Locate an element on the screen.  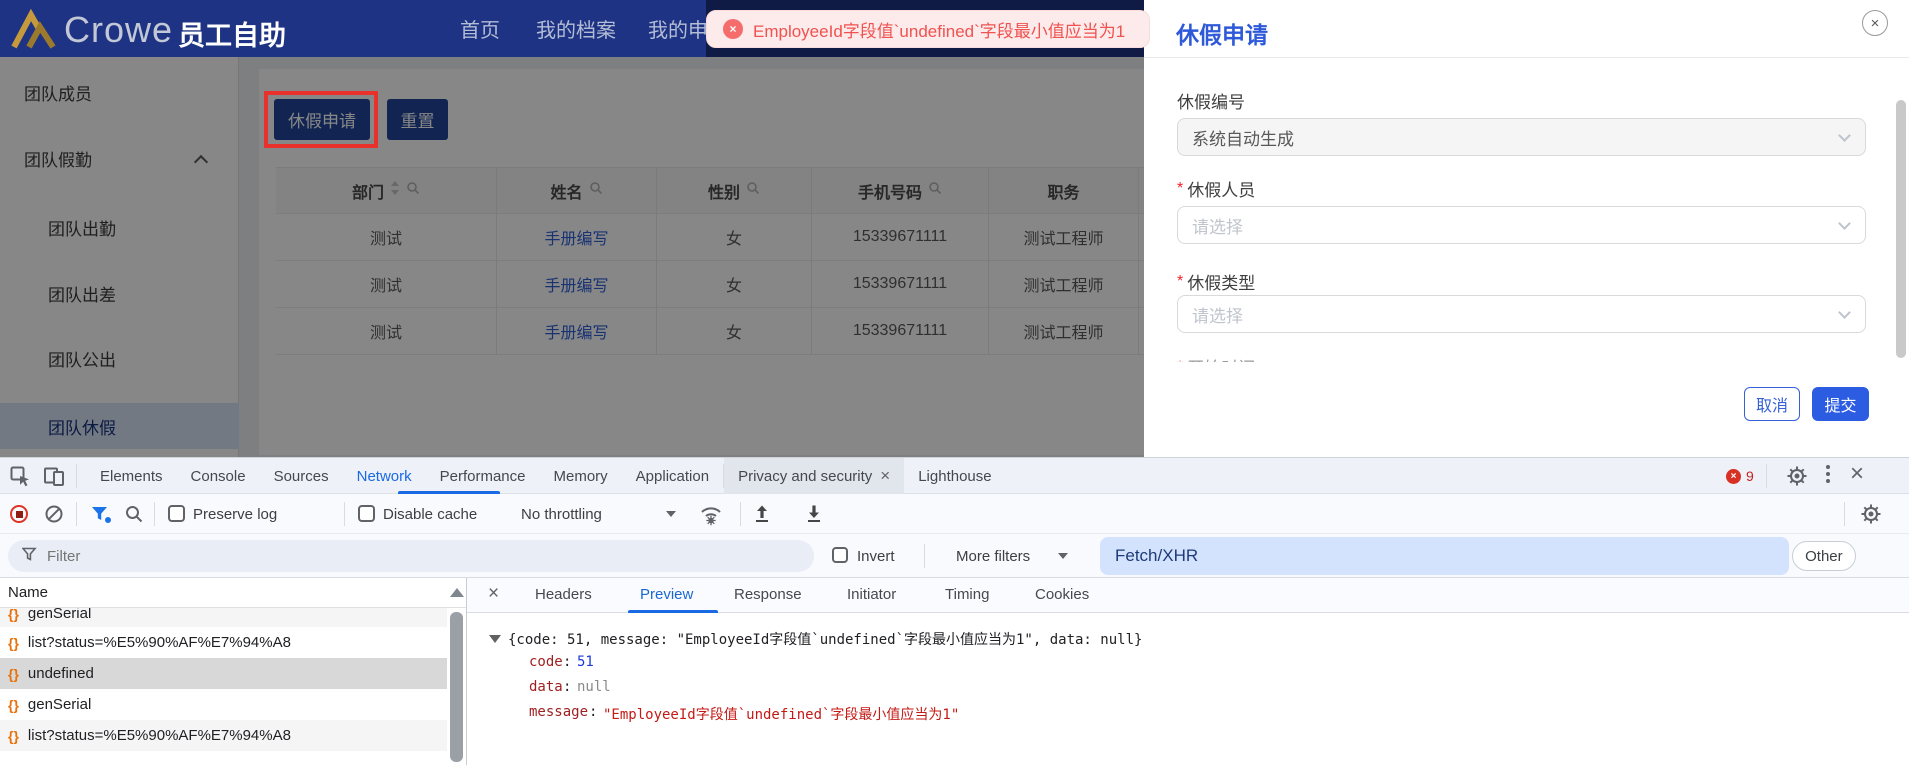
filter-input is located at coordinates (397, 556).